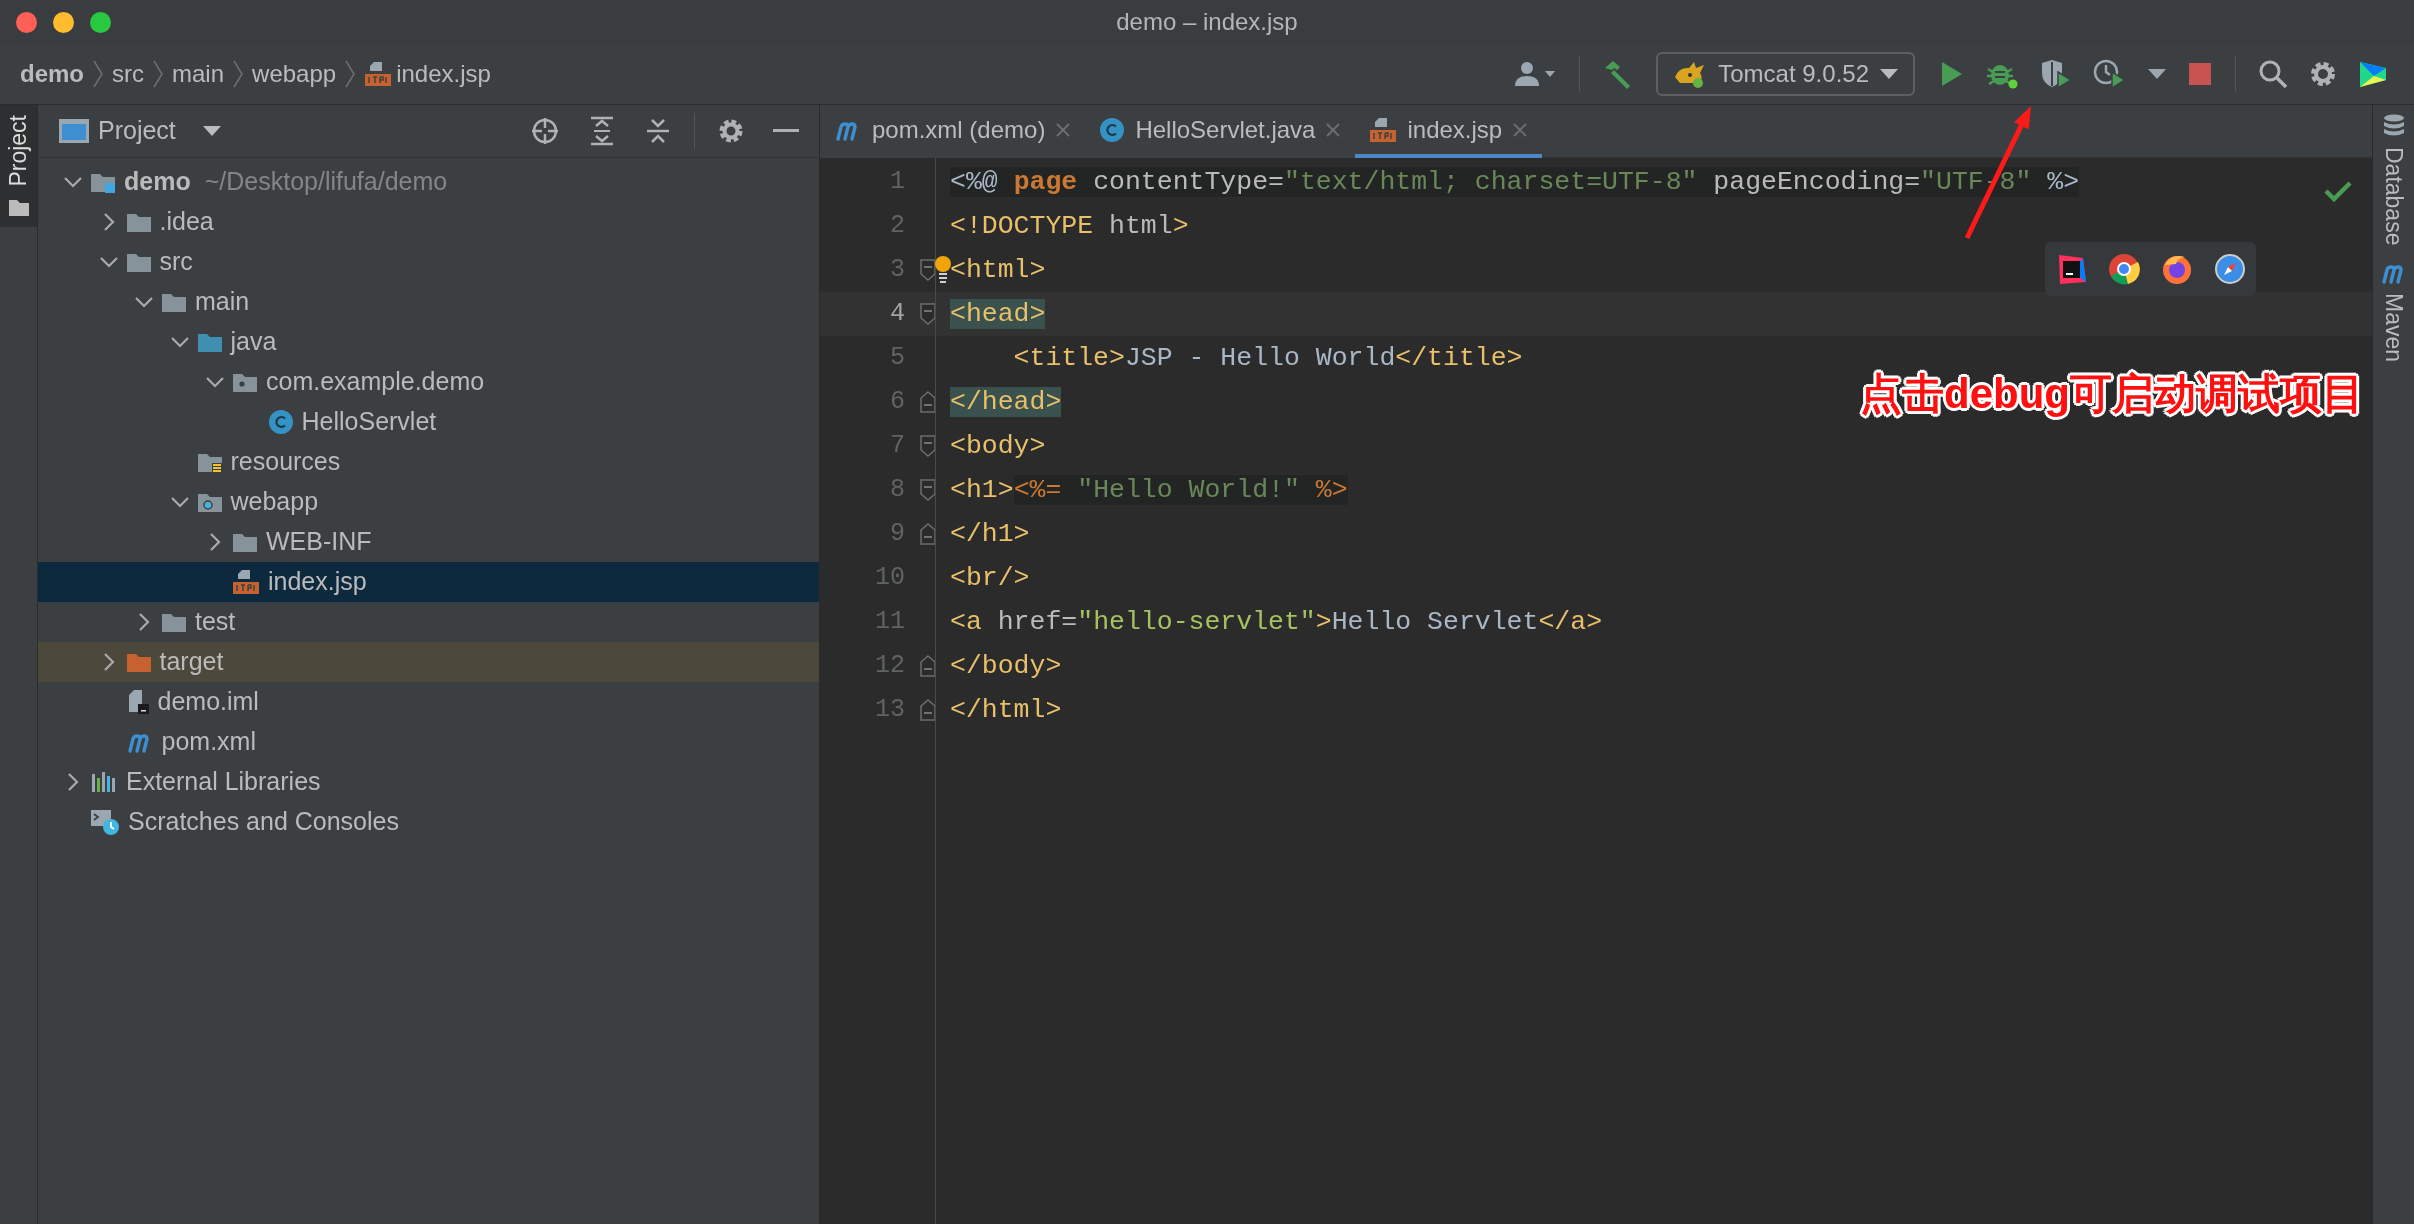 The image size is (2414, 1224). What do you see at coordinates (140, 131) in the screenshot?
I see `panel-dropdown: Project` at bounding box center [140, 131].